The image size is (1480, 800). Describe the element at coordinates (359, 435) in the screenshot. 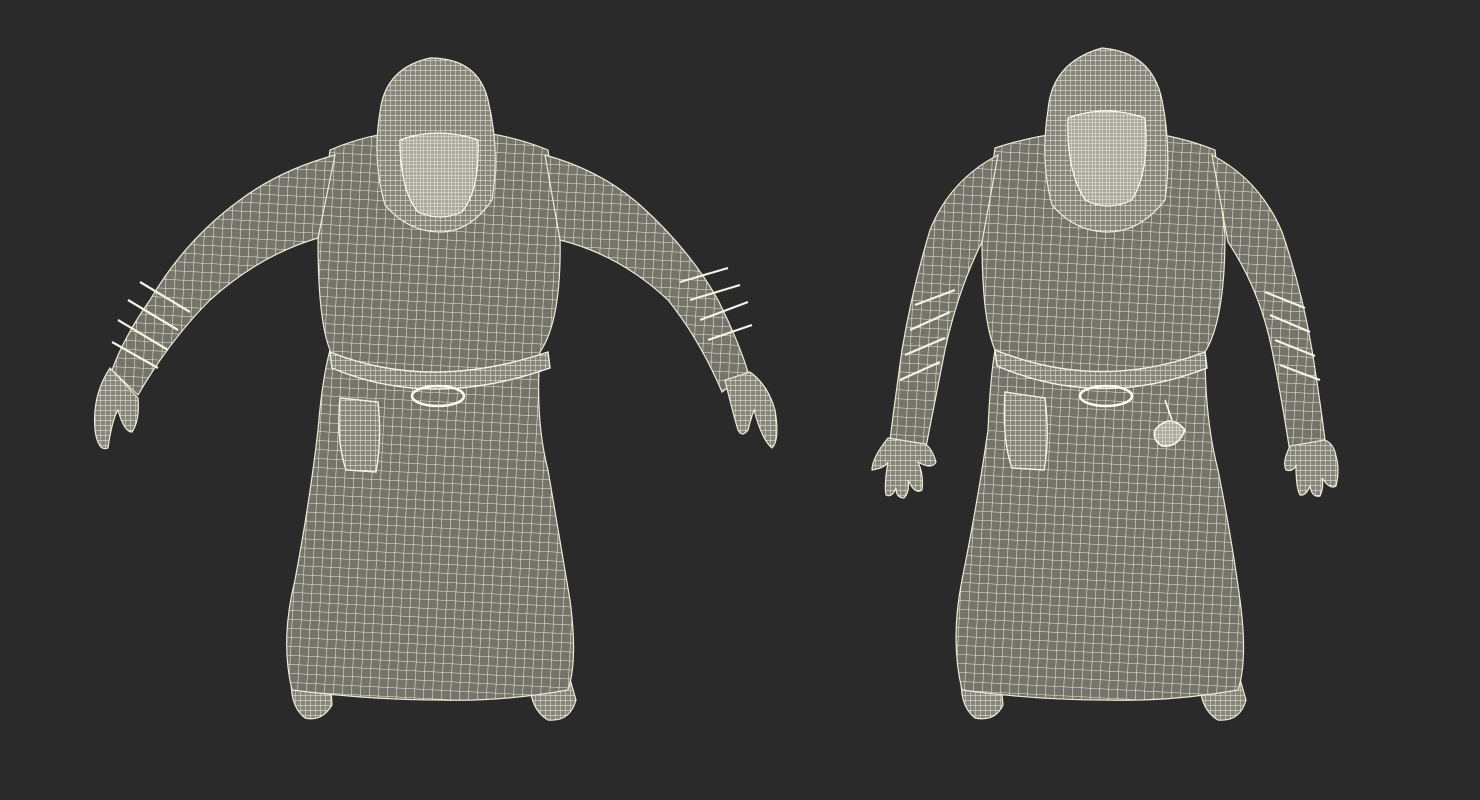

I see `left-figure-pouch` at that location.